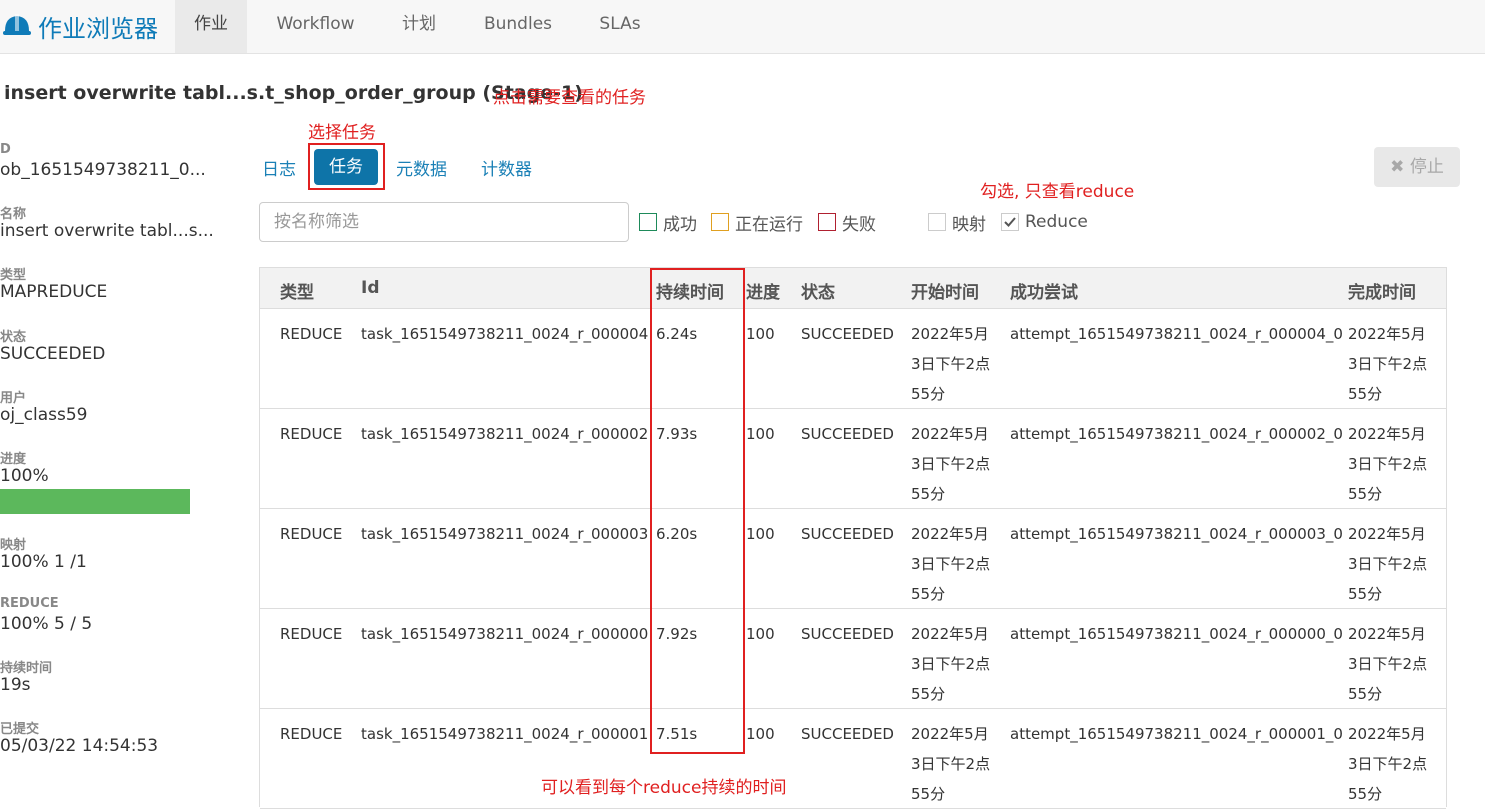 This screenshot has width=1485, height=809. I want to click on info-duration-value: 19s, so click(15, 685).